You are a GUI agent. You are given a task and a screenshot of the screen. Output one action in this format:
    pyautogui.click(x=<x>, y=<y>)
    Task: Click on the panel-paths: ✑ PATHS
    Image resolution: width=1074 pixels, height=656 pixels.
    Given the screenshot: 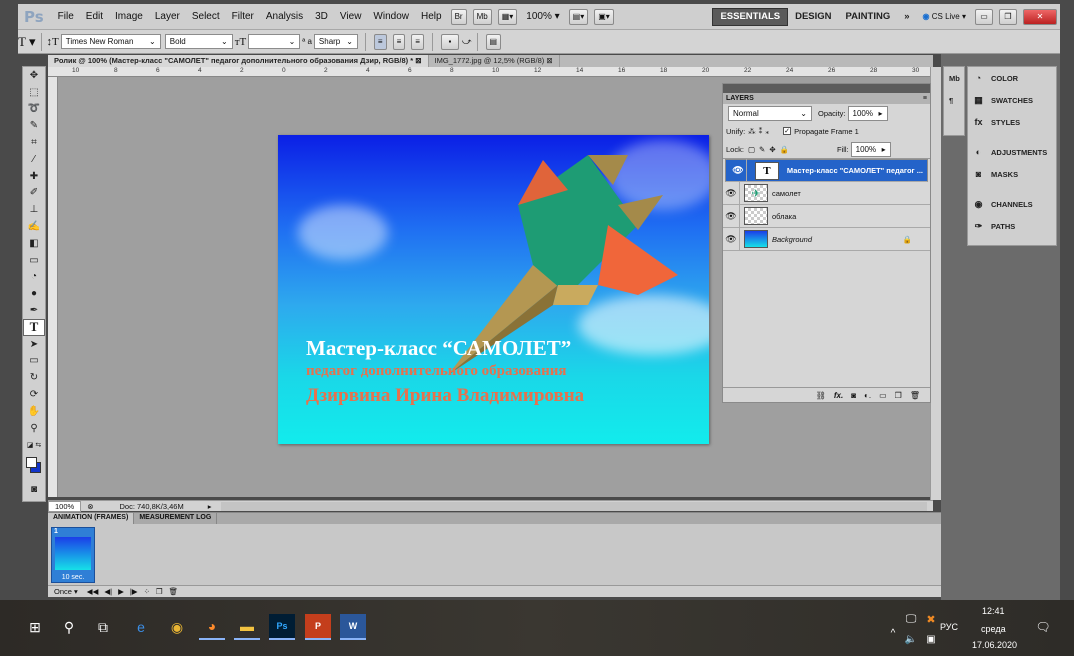 What is the action you would take?
    pyautogui.click(x=1012, y=226)
    